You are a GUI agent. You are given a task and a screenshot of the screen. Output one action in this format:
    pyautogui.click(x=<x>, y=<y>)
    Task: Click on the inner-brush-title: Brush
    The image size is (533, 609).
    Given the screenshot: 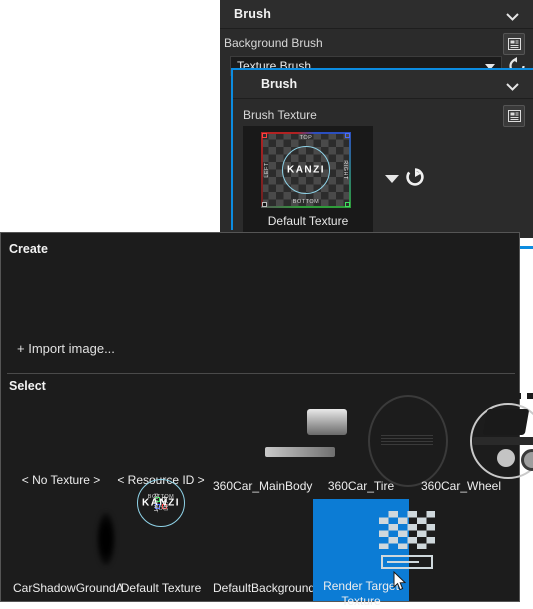 What is the action you would take?
    pyautogui.click(x=279, y=84)
    